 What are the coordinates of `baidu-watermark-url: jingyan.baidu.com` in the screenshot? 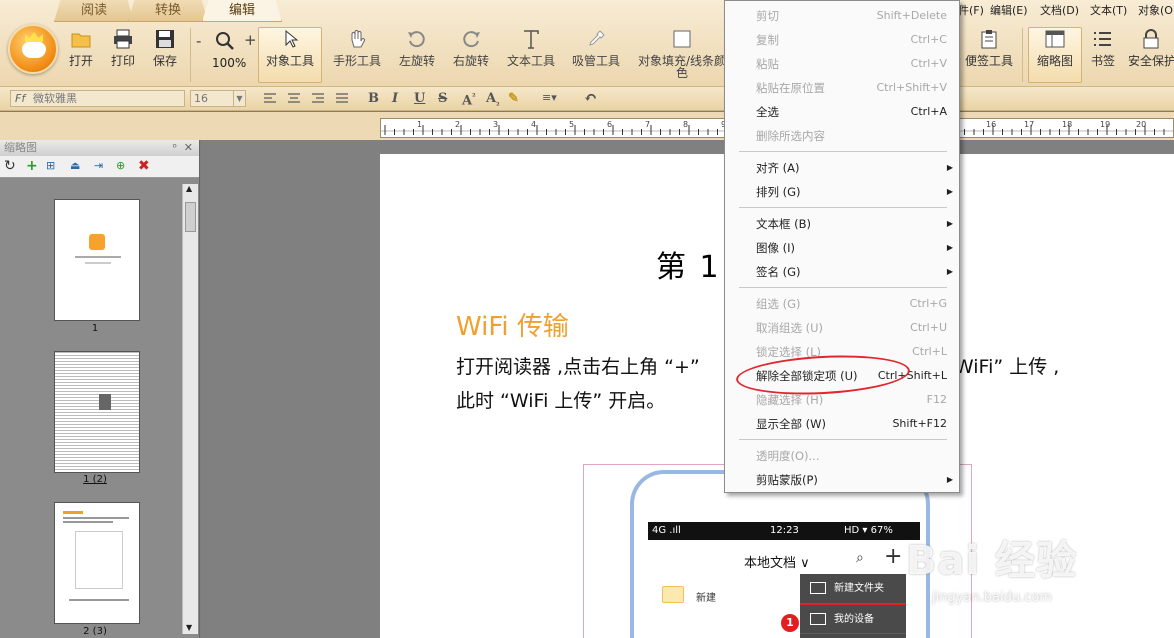 It's located at (992, 597).